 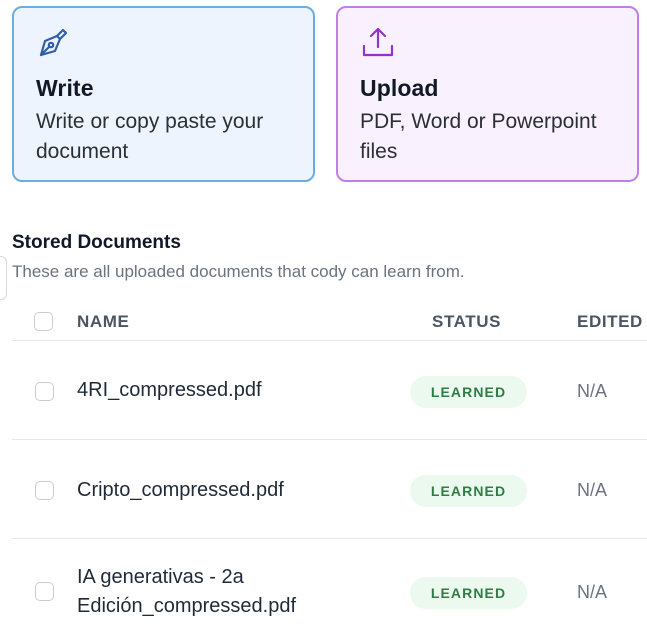 What do you see at coordinates (487, 94) in the screenshot?
I see `upload-card: Upload PDF, Word or Powerpoint files` at bounding box center [487, 94].